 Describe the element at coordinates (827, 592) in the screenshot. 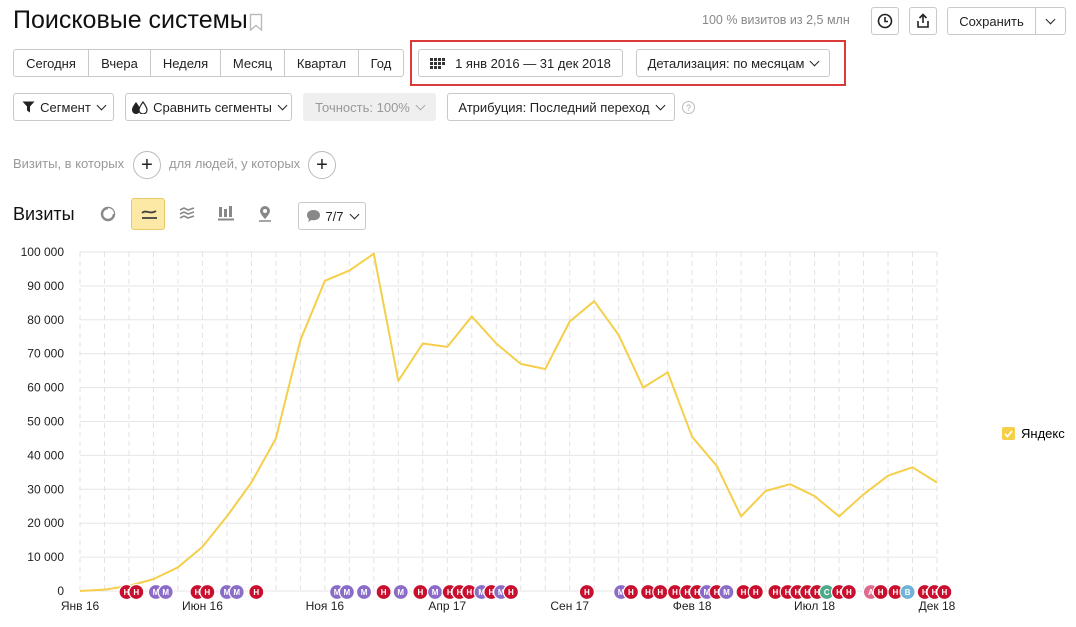

I see `note-marker-label: С` at that location.